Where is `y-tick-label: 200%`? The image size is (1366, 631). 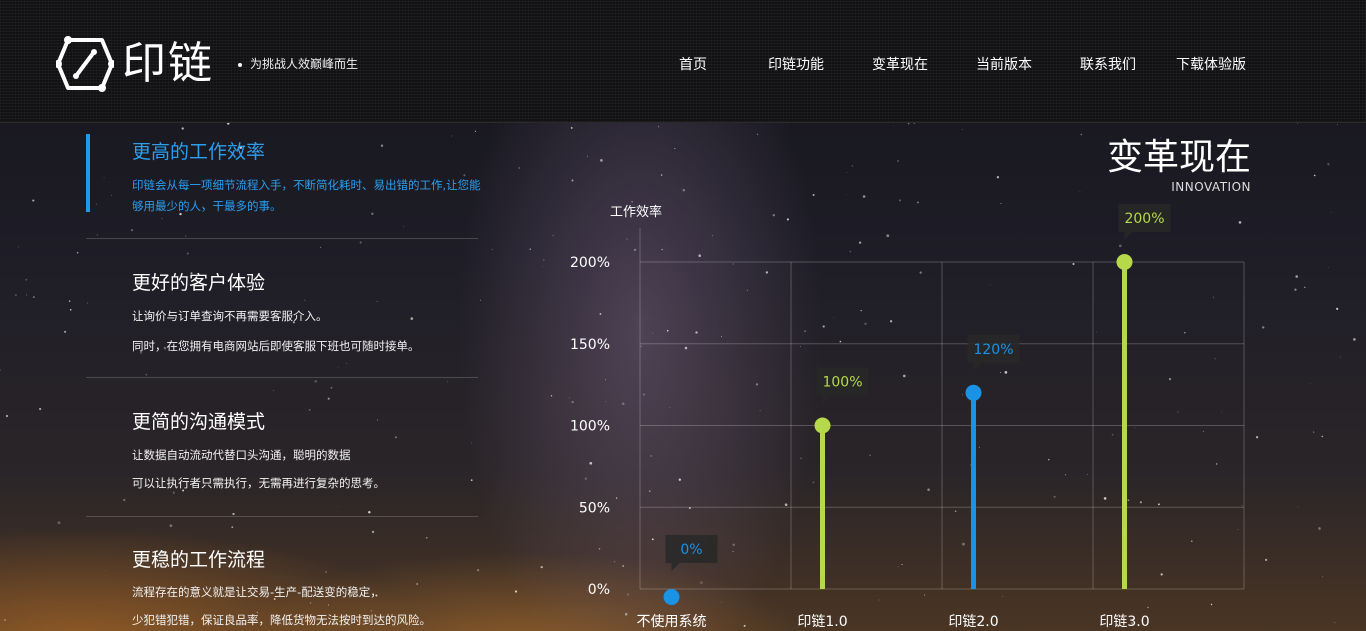 y-tick-label: 200% is located at coordinates (590, 263).